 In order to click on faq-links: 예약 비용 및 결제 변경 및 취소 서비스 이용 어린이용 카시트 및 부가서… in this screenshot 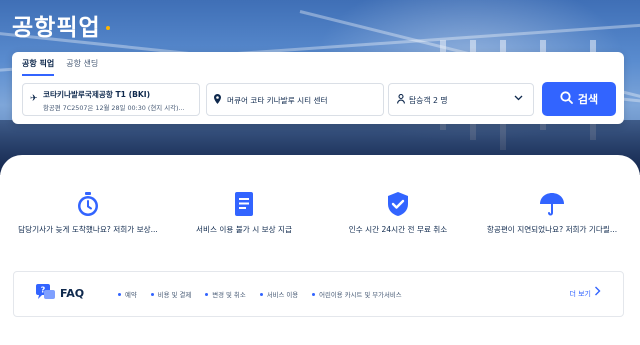, I will do `click(260, 294)`.